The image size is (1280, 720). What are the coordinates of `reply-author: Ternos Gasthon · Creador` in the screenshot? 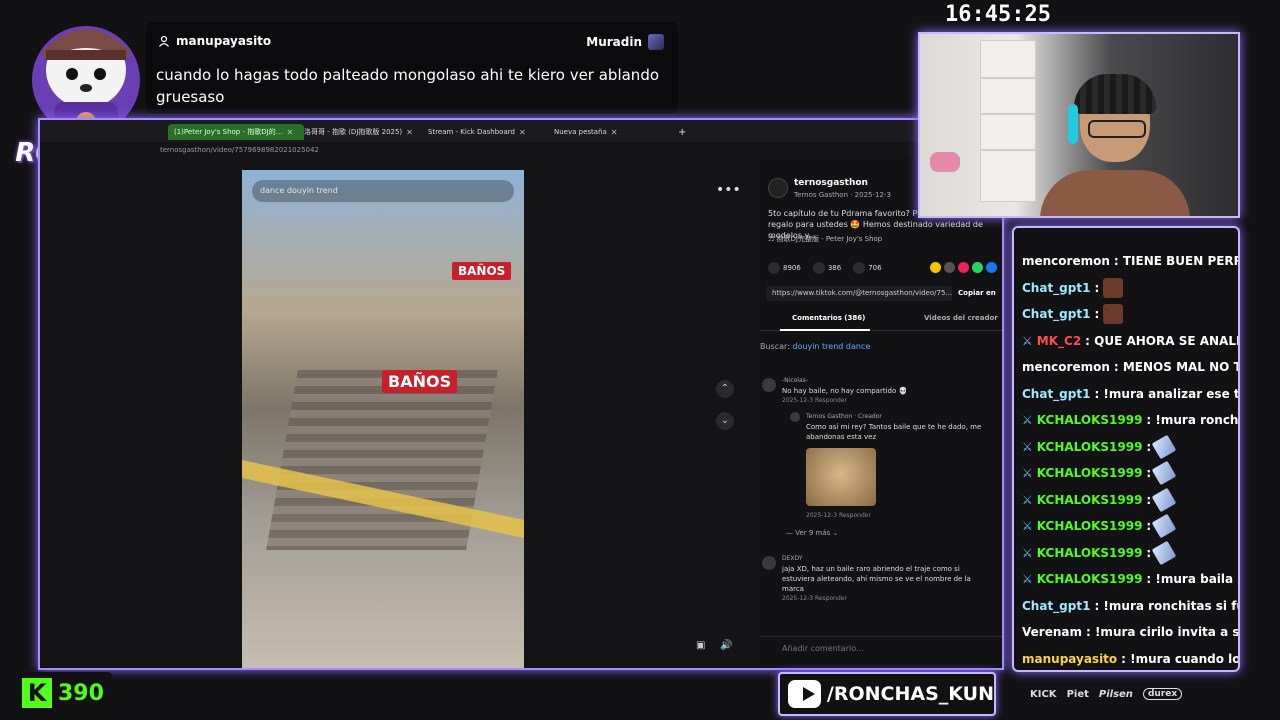 It's located at (901, 417).